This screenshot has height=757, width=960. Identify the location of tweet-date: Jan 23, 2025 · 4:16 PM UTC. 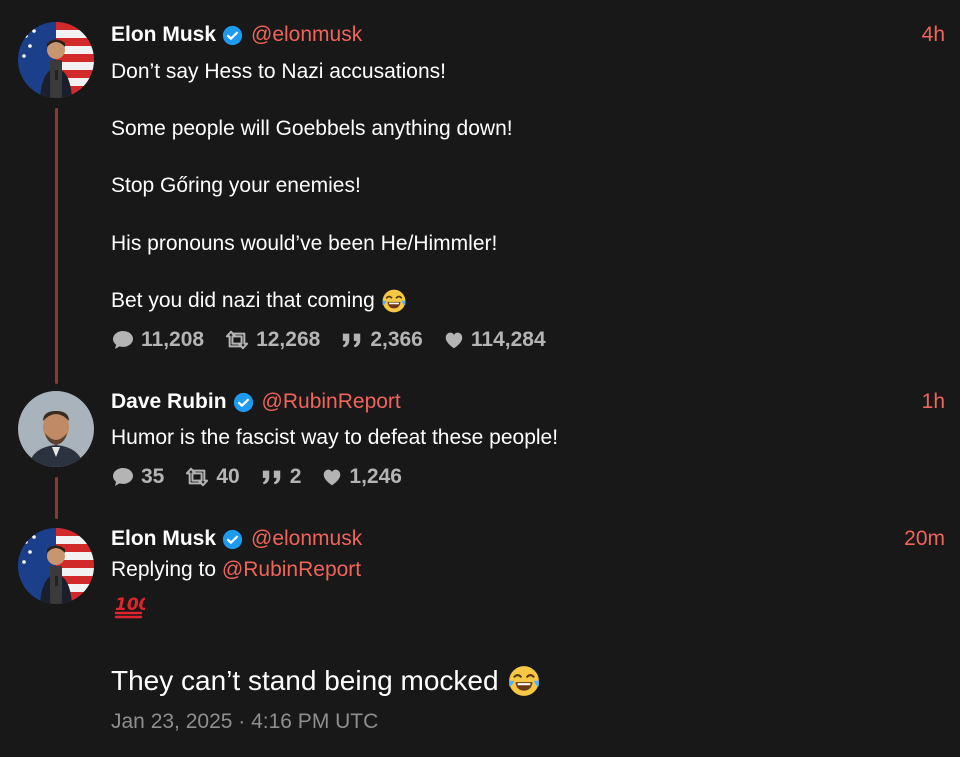
(244, 722).